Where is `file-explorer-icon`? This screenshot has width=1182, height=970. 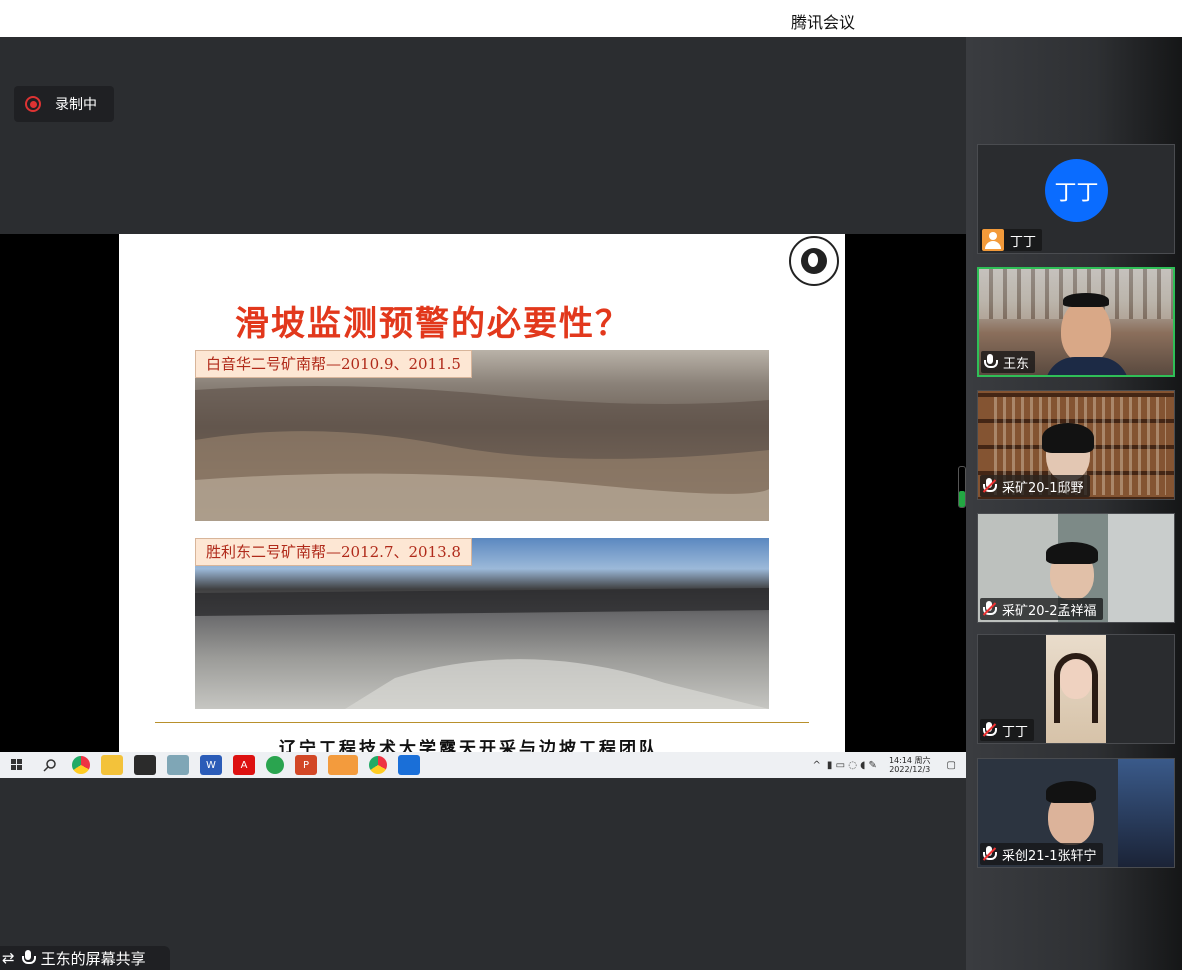
file-explorer-icon is located at coordinates (112, 765).